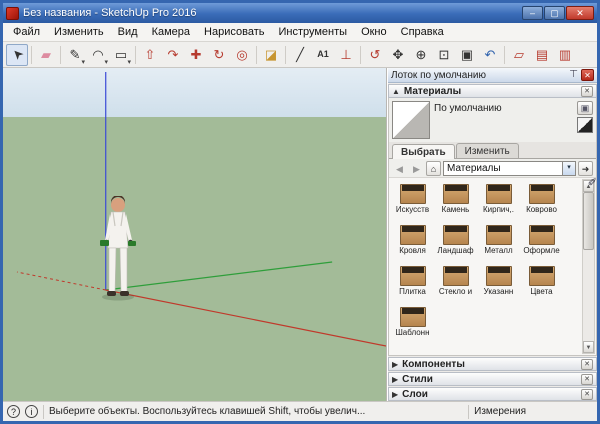  Describe the element at coordinates (588, 347) in the screenshot. I see `scroll-down-icon: ▼` at that location.